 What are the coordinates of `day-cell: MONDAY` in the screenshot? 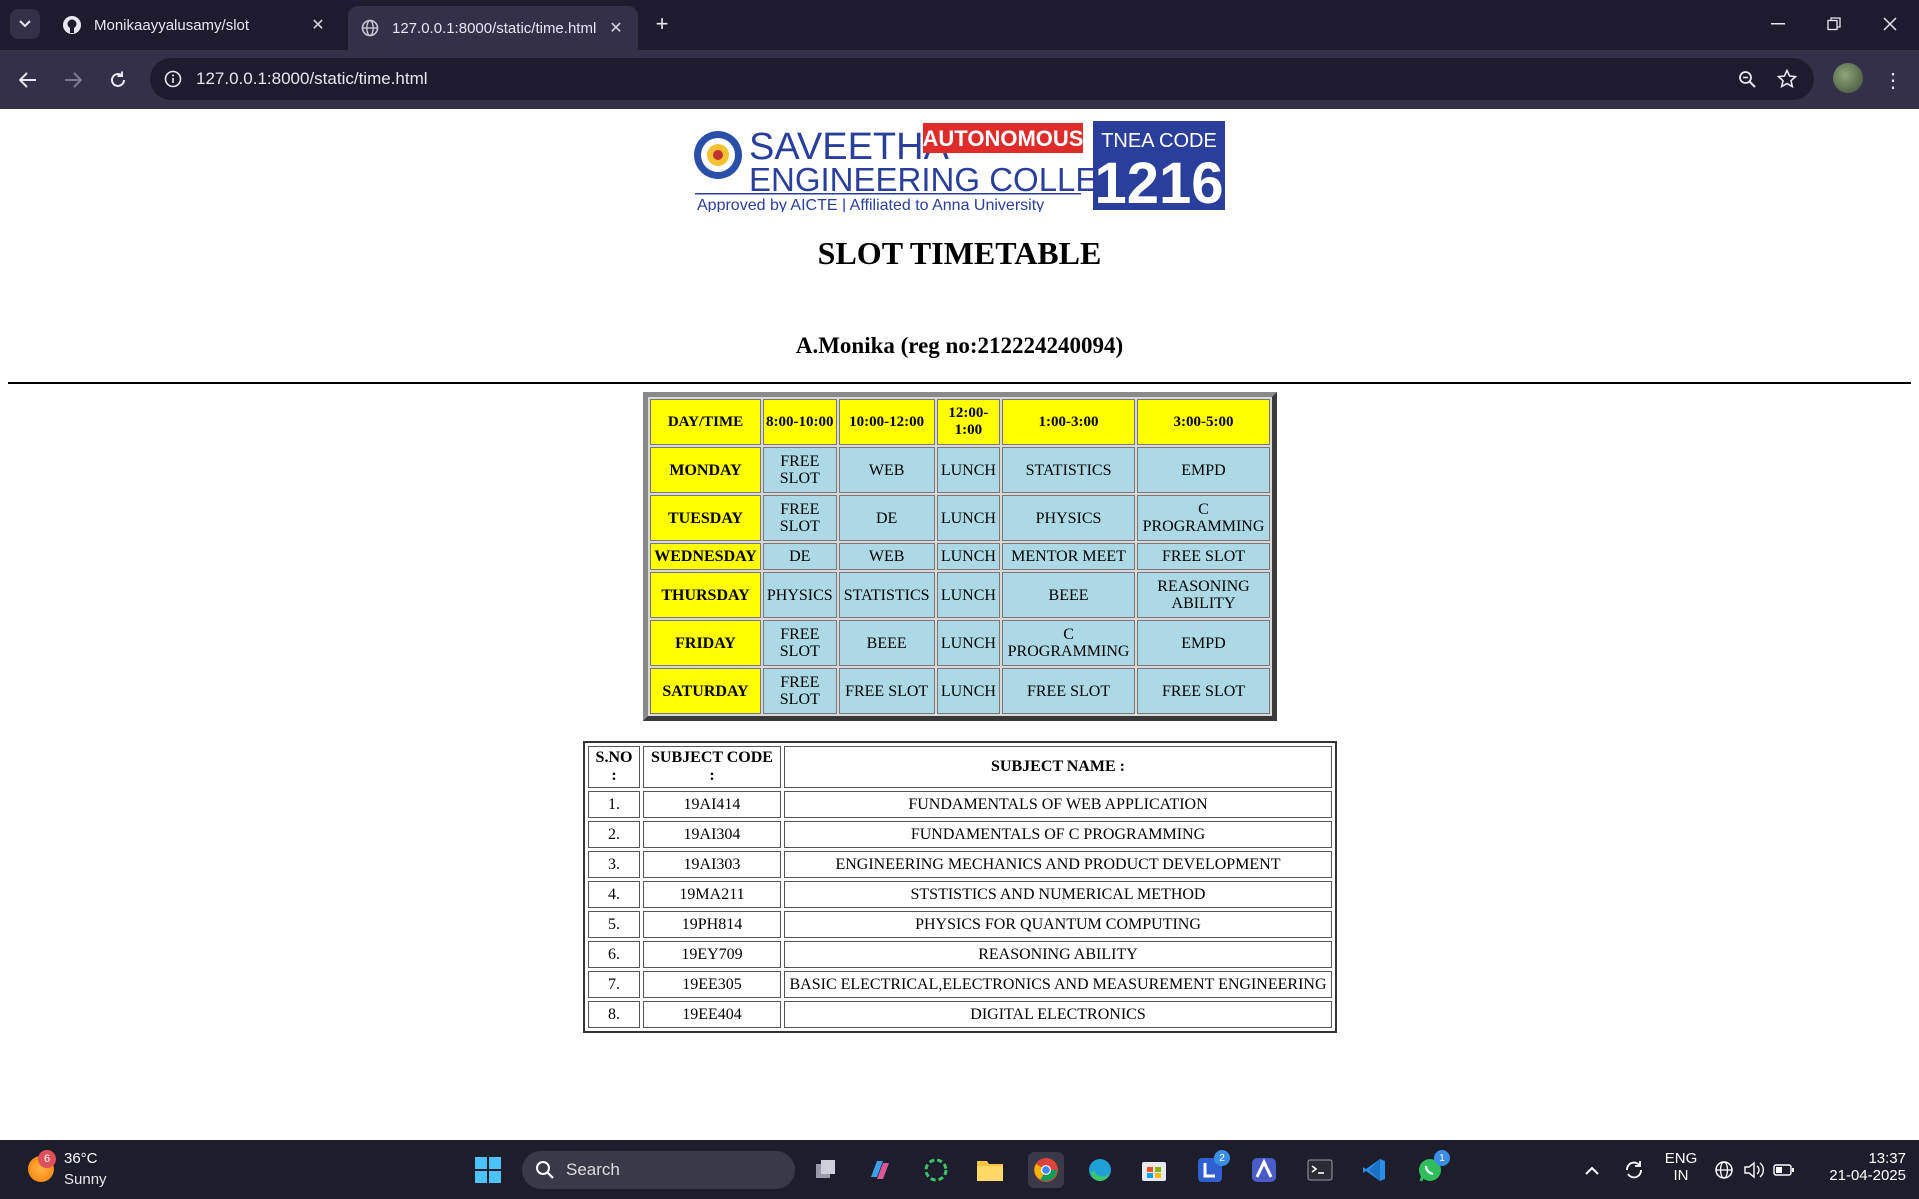 It's located at (705, 470).